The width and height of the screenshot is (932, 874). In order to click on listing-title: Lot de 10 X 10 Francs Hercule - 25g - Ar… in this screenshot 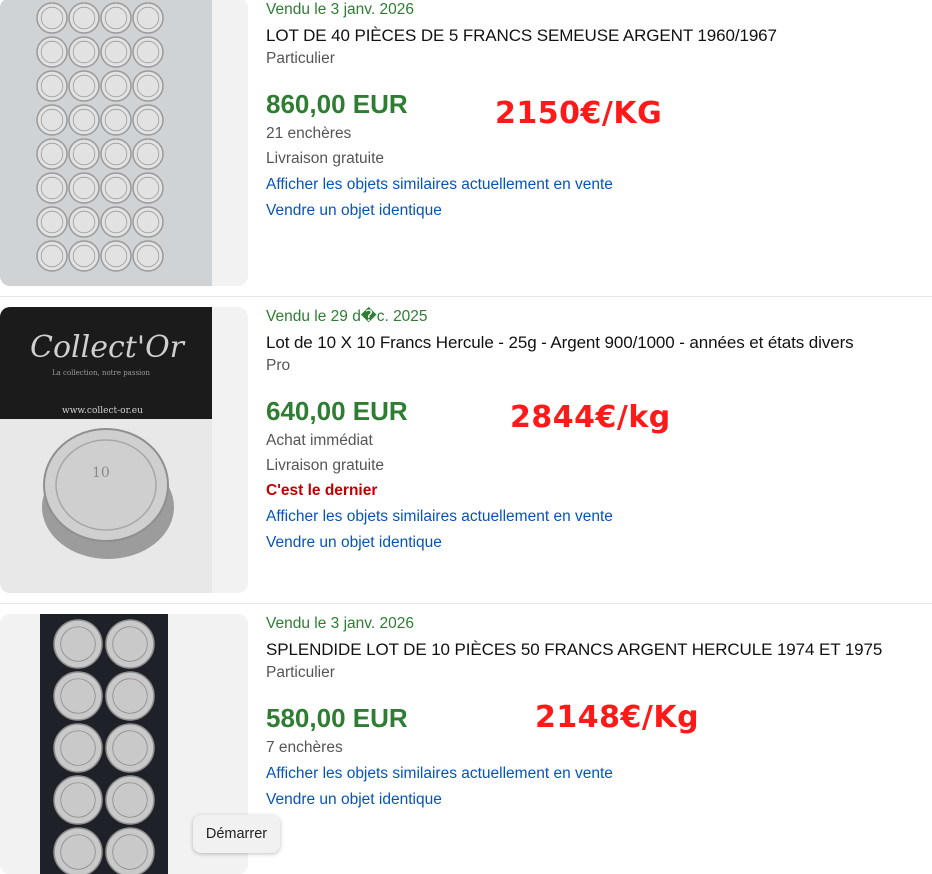, I will do `click(599, 343)`.